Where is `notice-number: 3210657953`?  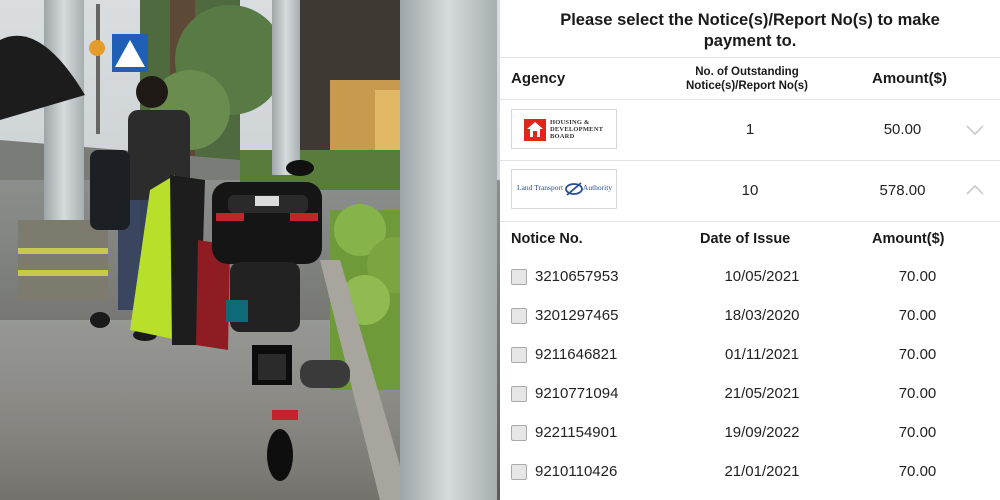 notice-number: 3210657953 is located at coordinates (577, 276).